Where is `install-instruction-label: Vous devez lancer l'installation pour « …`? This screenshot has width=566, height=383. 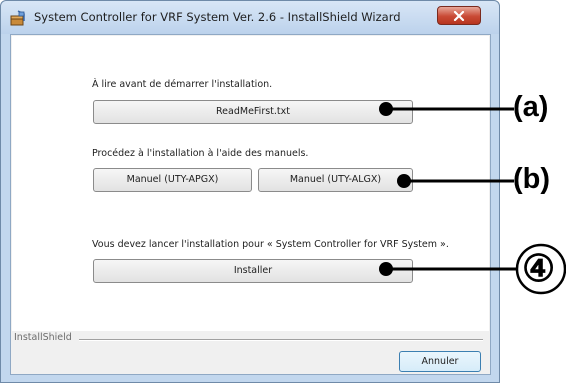 install-instruction-label: Vous devez lancer l'installation pour « … is located at coordinates (270, 244).